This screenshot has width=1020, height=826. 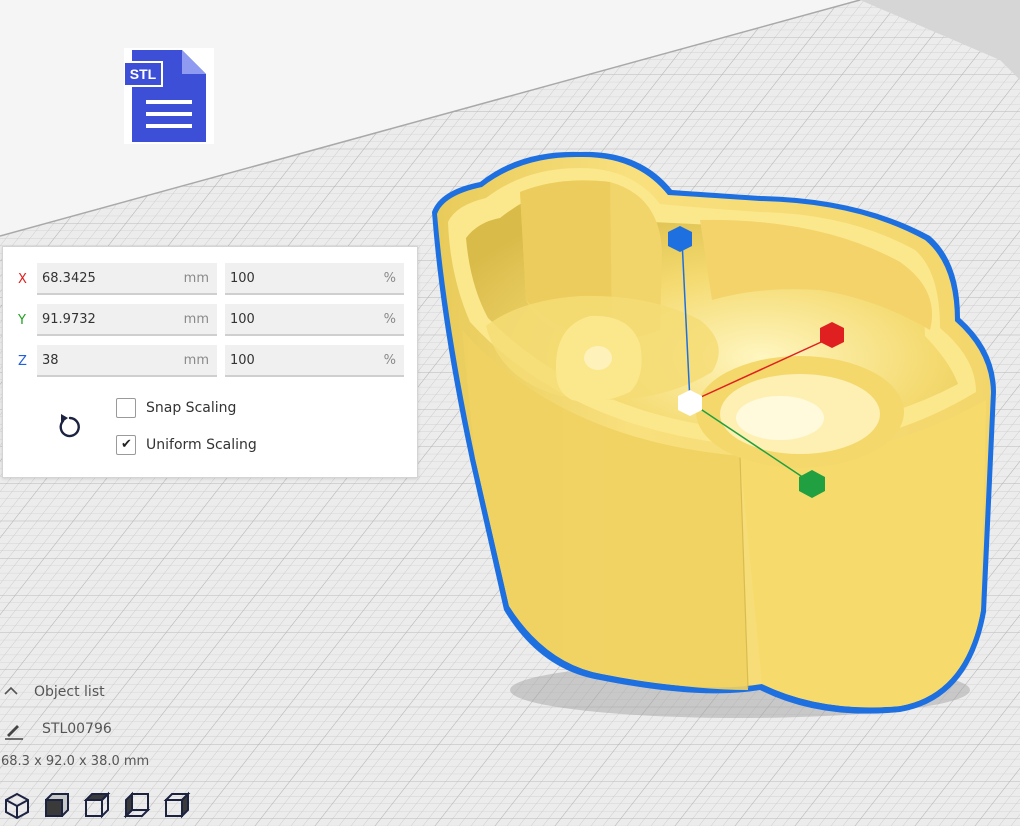 I want to click on axis-label-y: Y, so click(x=22, y=320).